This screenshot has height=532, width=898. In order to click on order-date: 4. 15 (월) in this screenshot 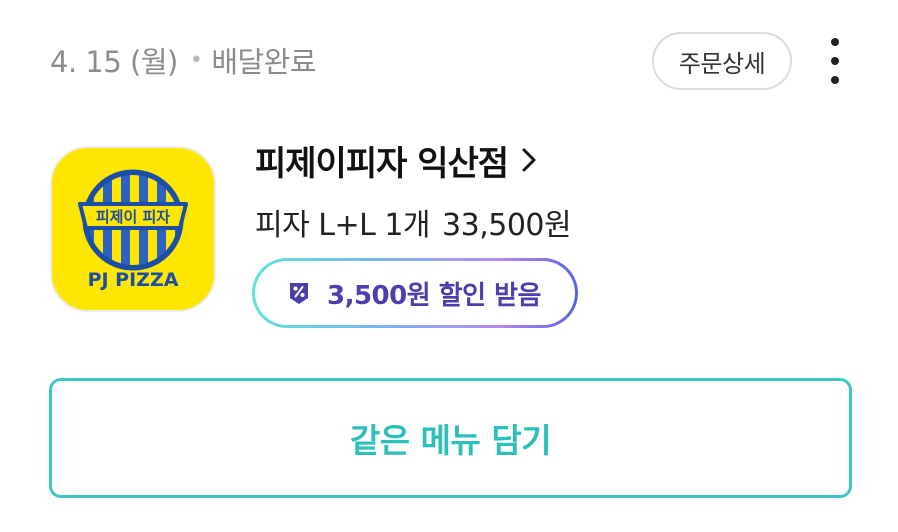, I will do `click(114, 62)`.